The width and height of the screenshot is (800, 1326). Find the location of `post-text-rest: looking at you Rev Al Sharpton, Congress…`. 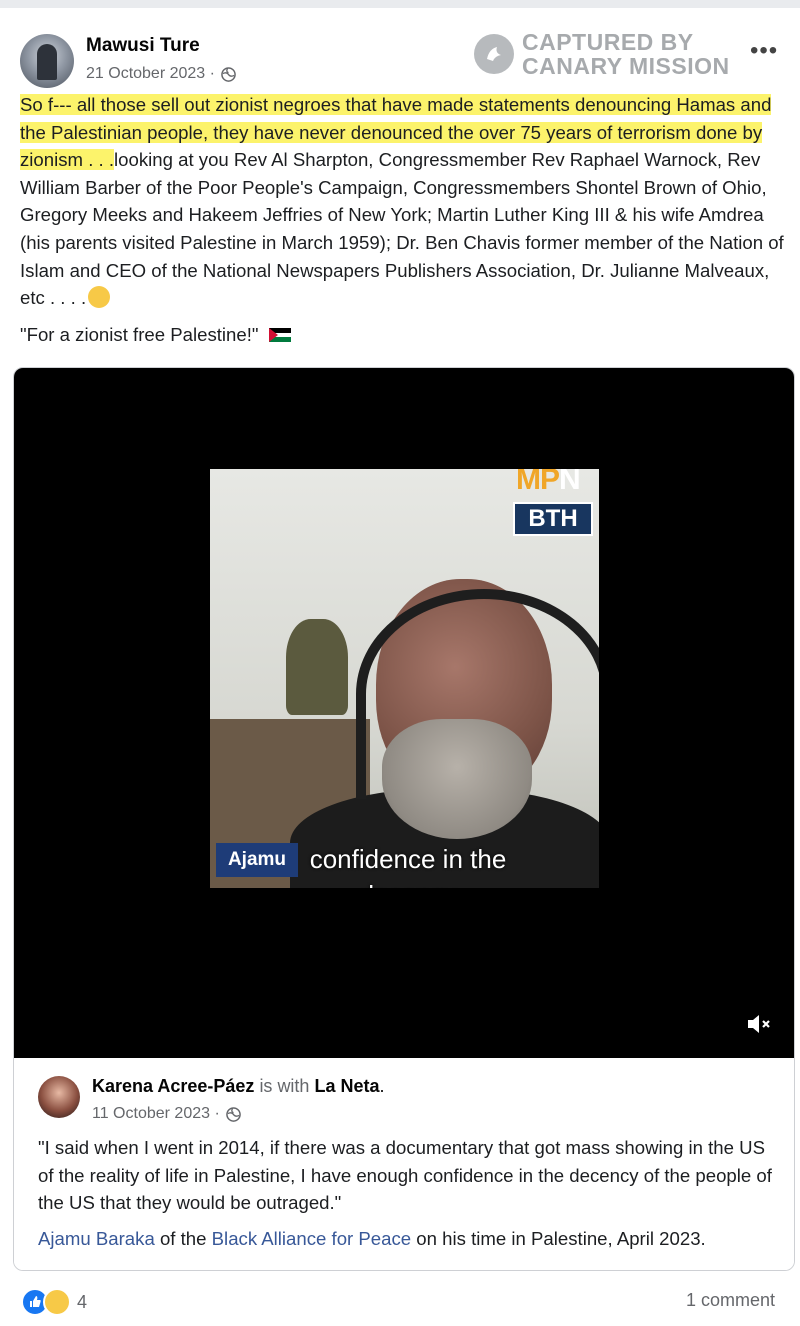

post-text-rest: looking at you Rev Al Sharpton, Congress… is located at coordinates (402, 229).